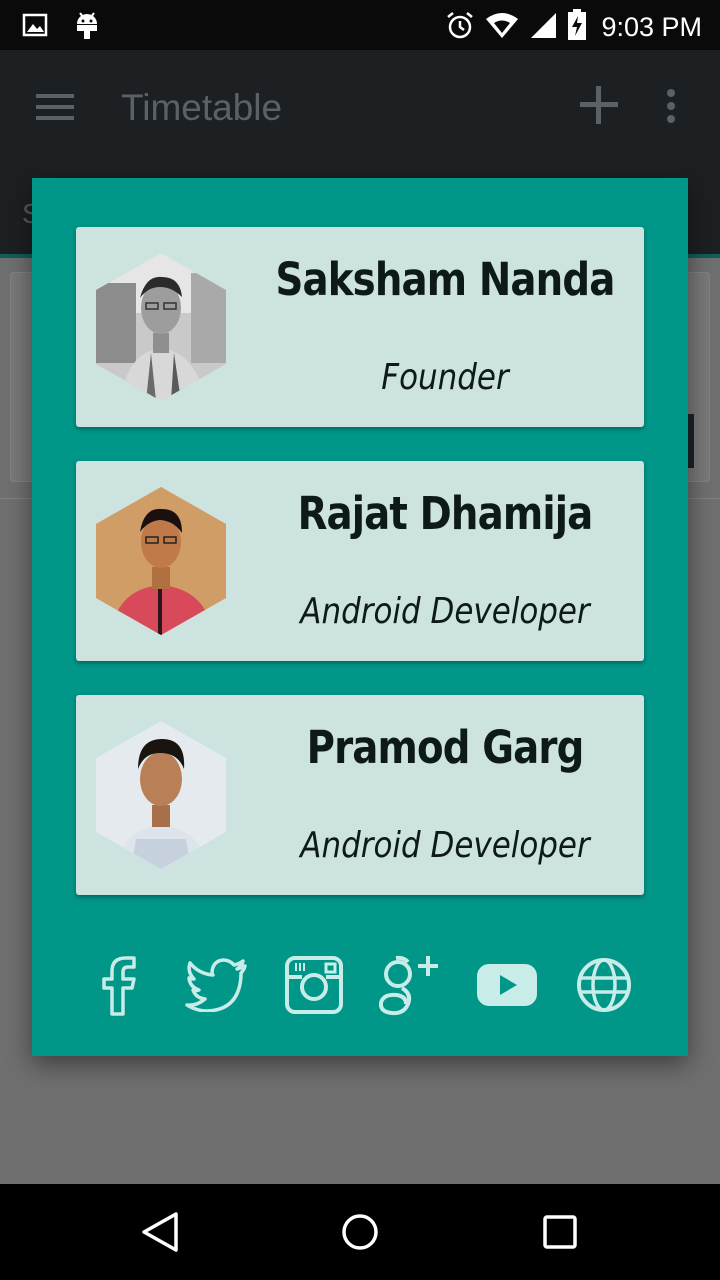 This screenshot has width=720, height=1280. Describe the element at coordinates (360, 327) in the screenshot. I see `member-card: Saksham Nanda Founder` at that location.